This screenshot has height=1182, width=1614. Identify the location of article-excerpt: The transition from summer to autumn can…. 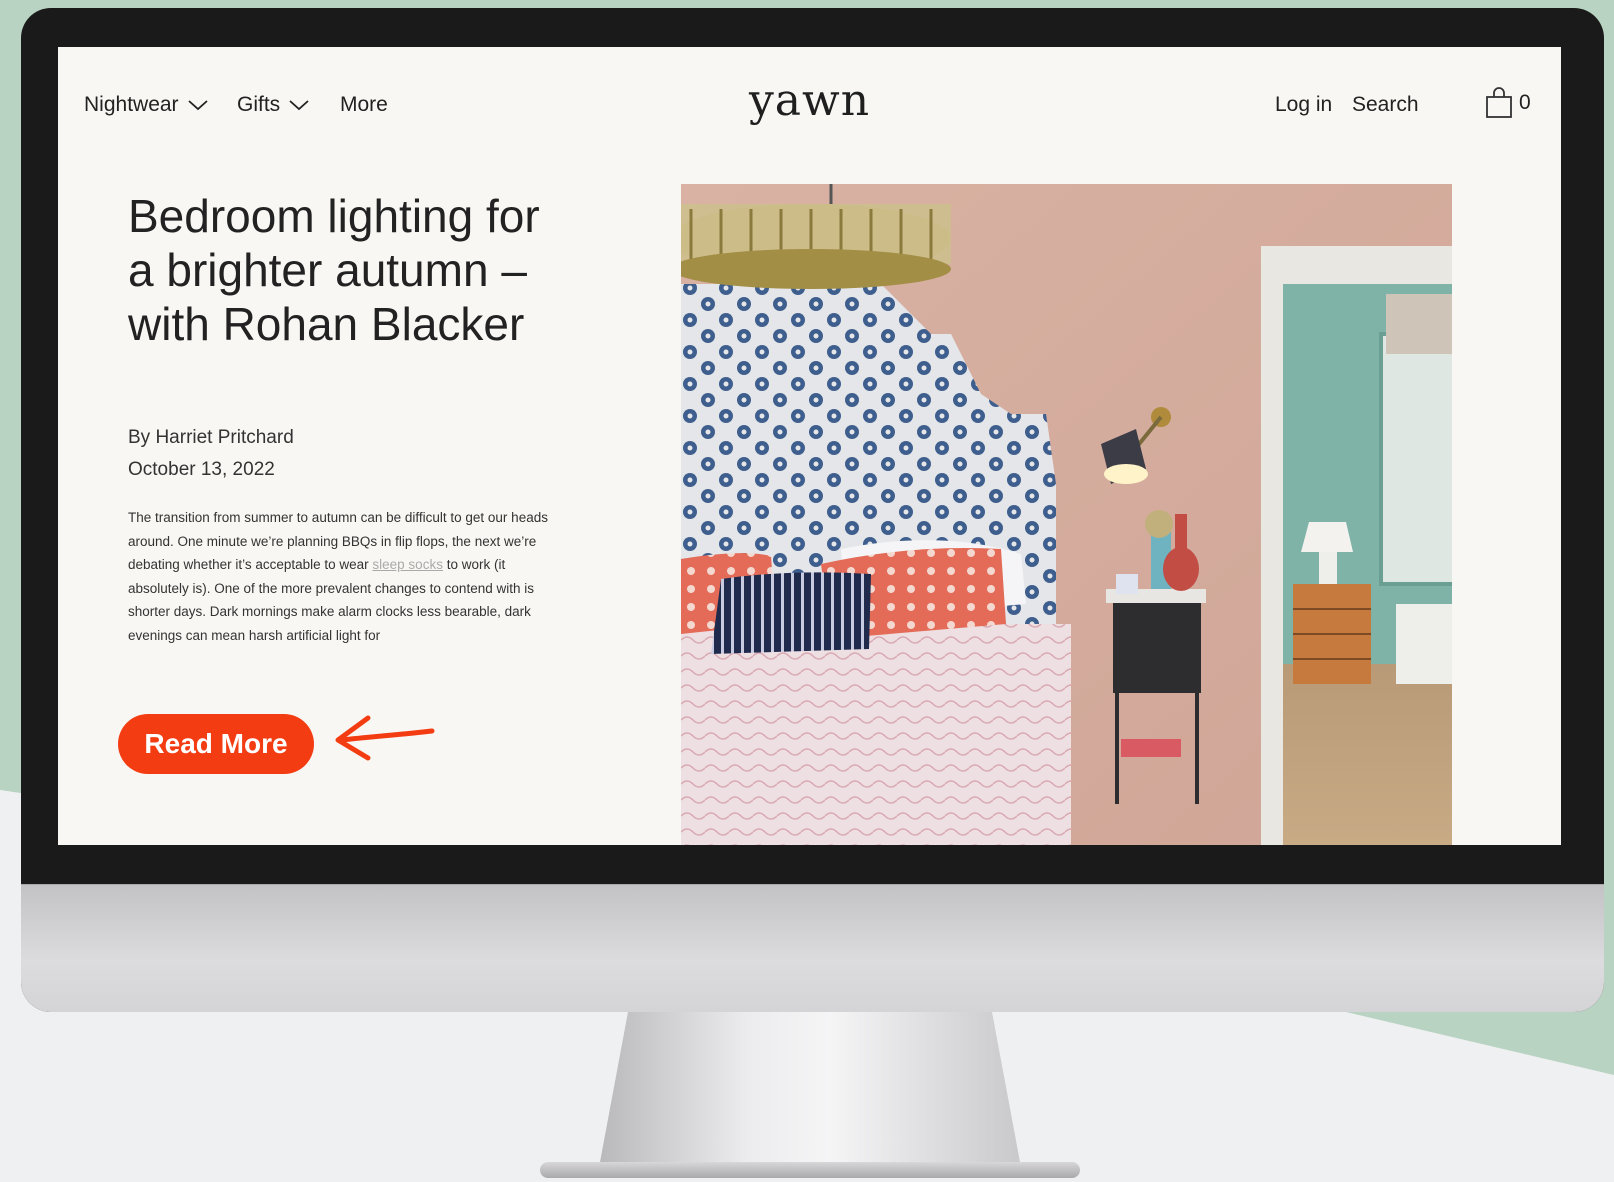
(343, 577).